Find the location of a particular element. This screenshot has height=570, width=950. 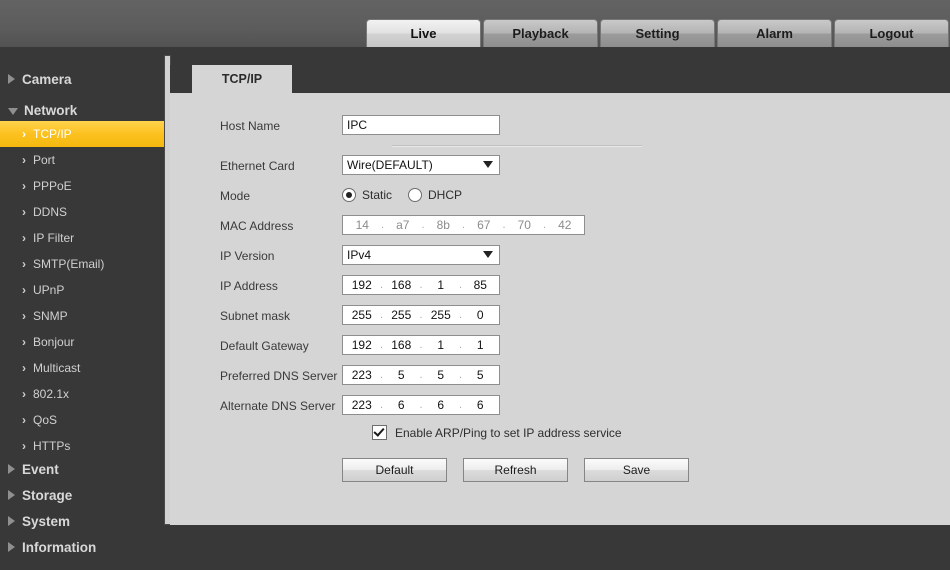

ip-address-field: 192 . 168 . 1 . 85 is located at coordinates (421, 285).